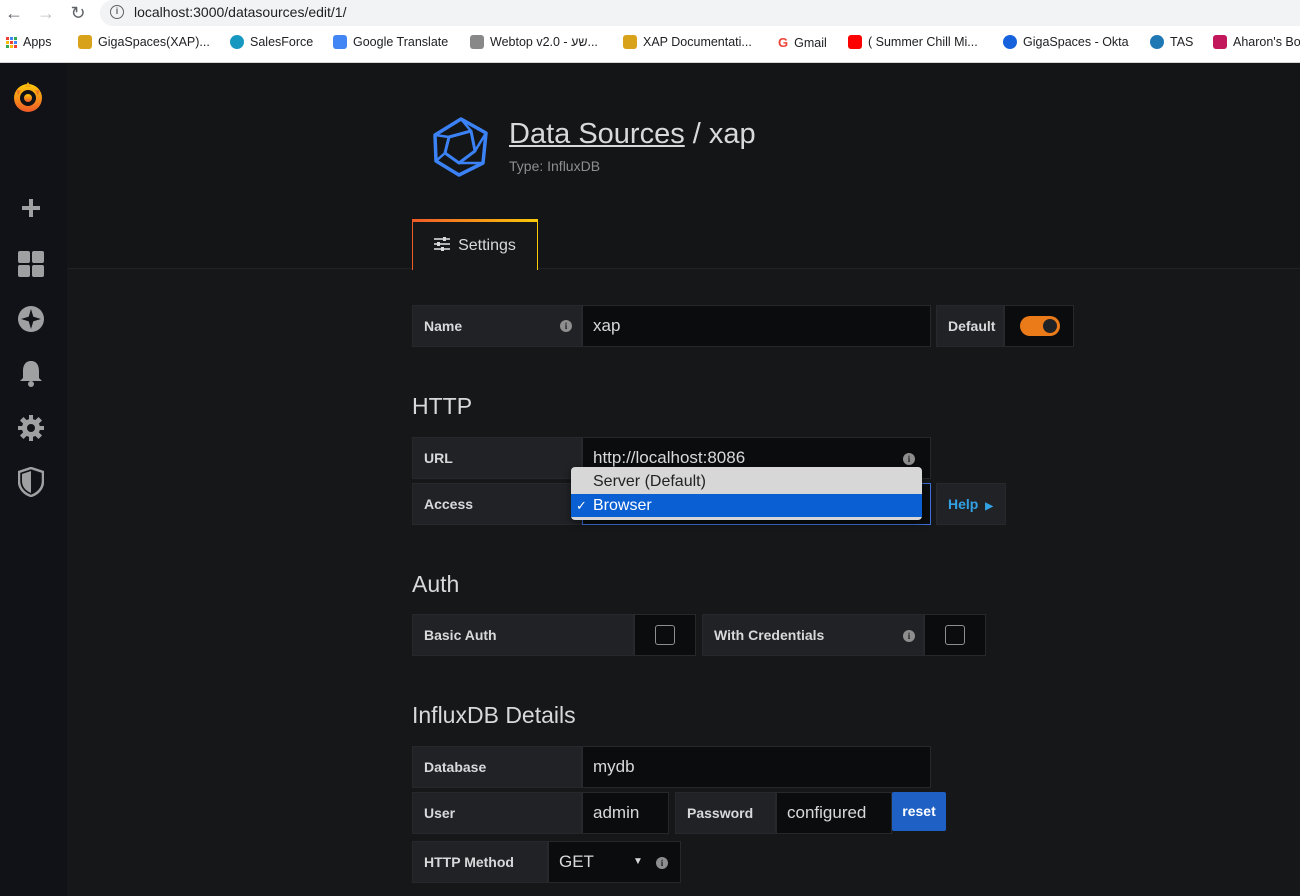 This screenshot has width=1300, height=896. I want to click on name-input: xap, so click(756, 326).